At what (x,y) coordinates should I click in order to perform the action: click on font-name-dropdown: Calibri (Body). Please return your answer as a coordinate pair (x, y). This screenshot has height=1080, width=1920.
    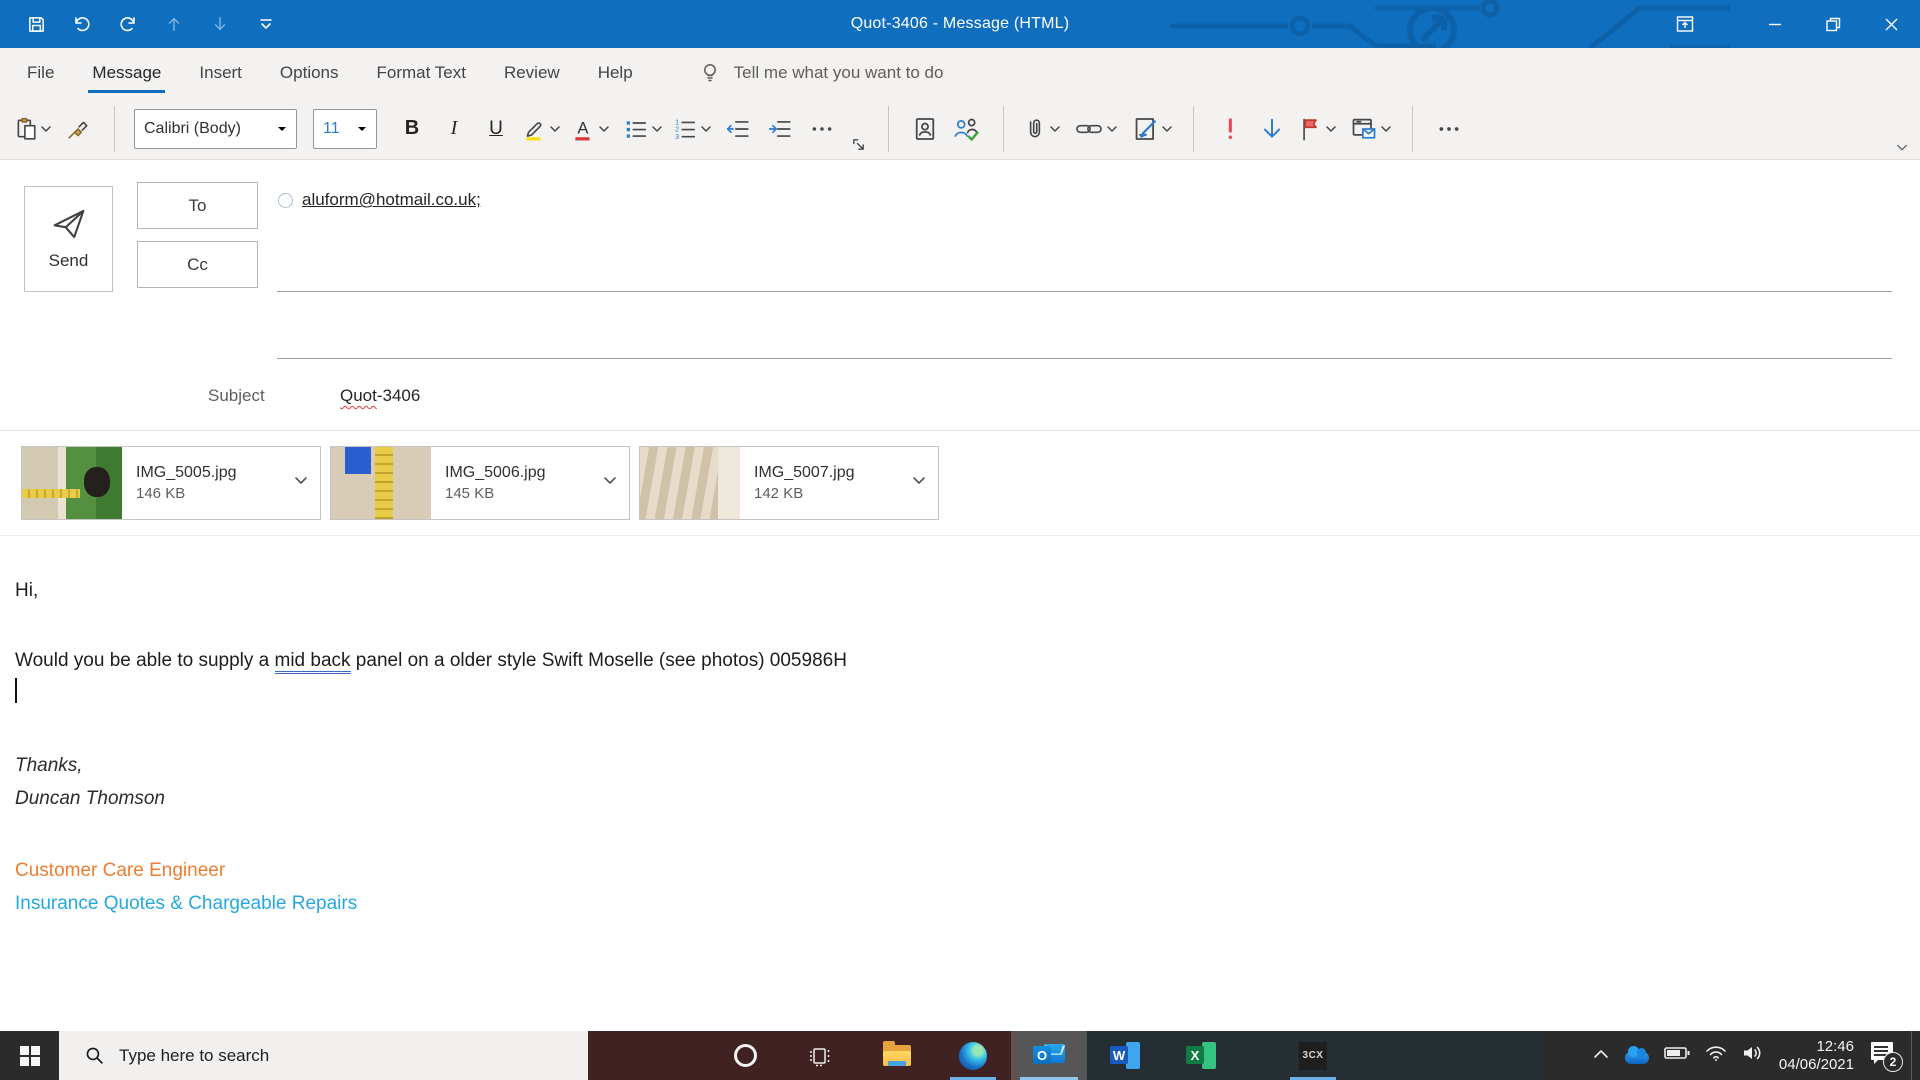
    Looking at the image, I should click on (215, 128).